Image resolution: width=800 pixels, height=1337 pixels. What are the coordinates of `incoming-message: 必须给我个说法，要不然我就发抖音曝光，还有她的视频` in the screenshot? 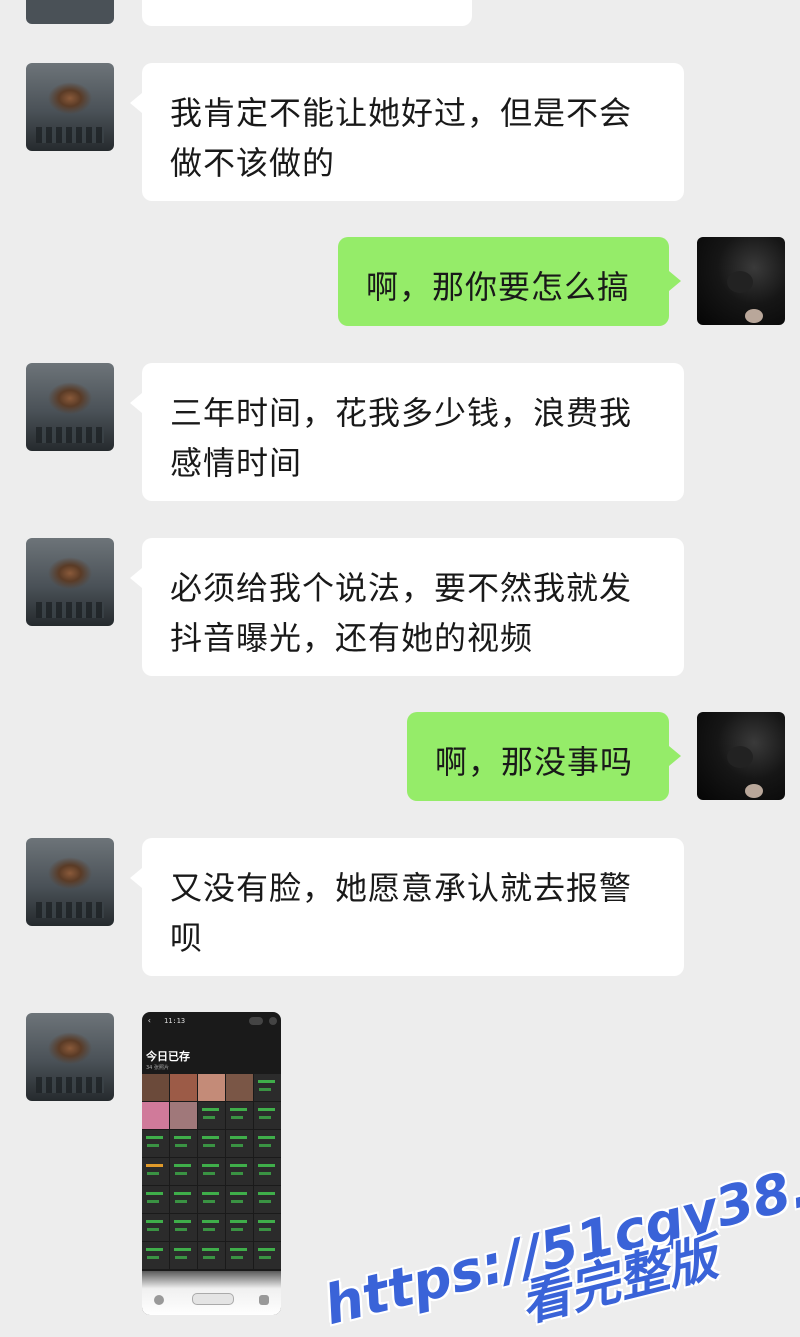 It's located at (407, 607).